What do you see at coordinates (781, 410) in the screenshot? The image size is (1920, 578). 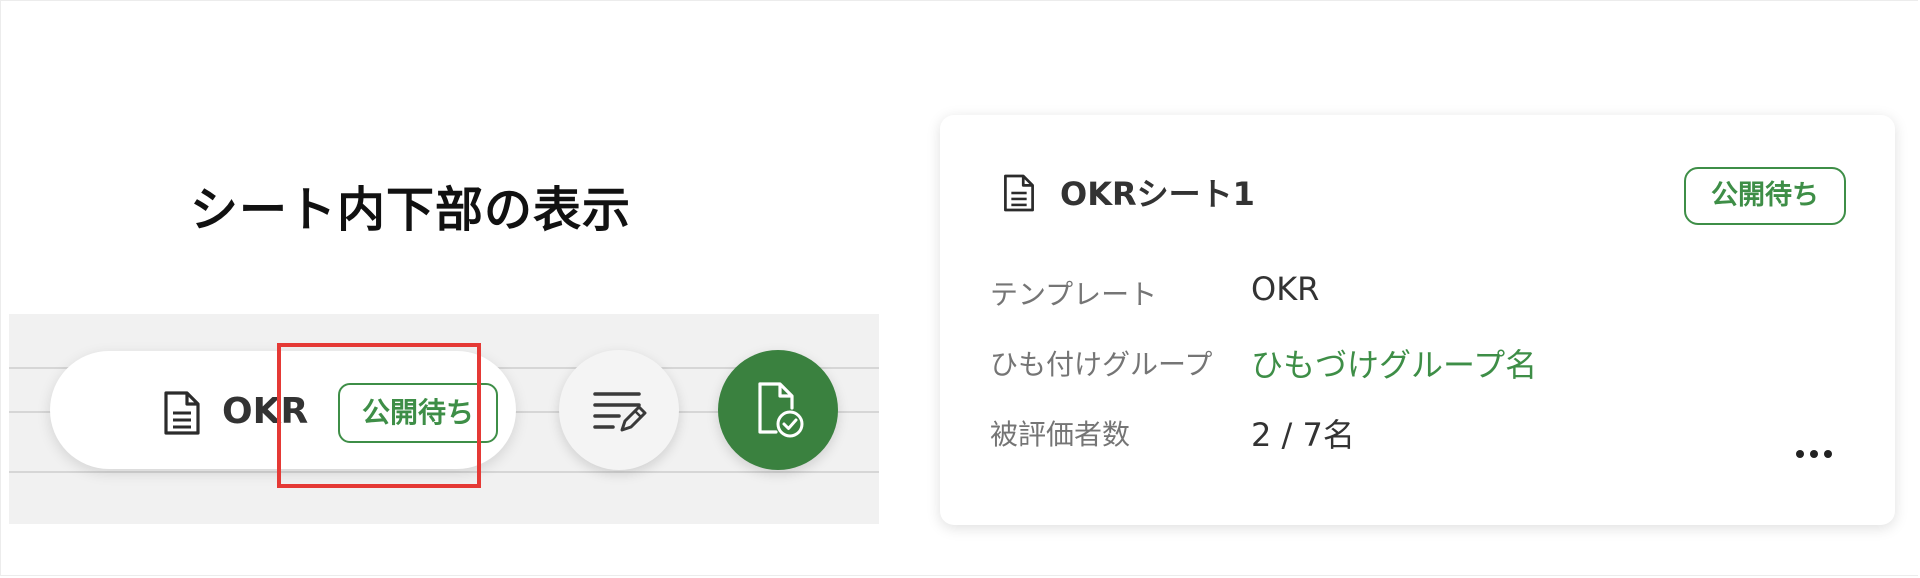 I see `document-check-icon` at bounding box center [781, 410].